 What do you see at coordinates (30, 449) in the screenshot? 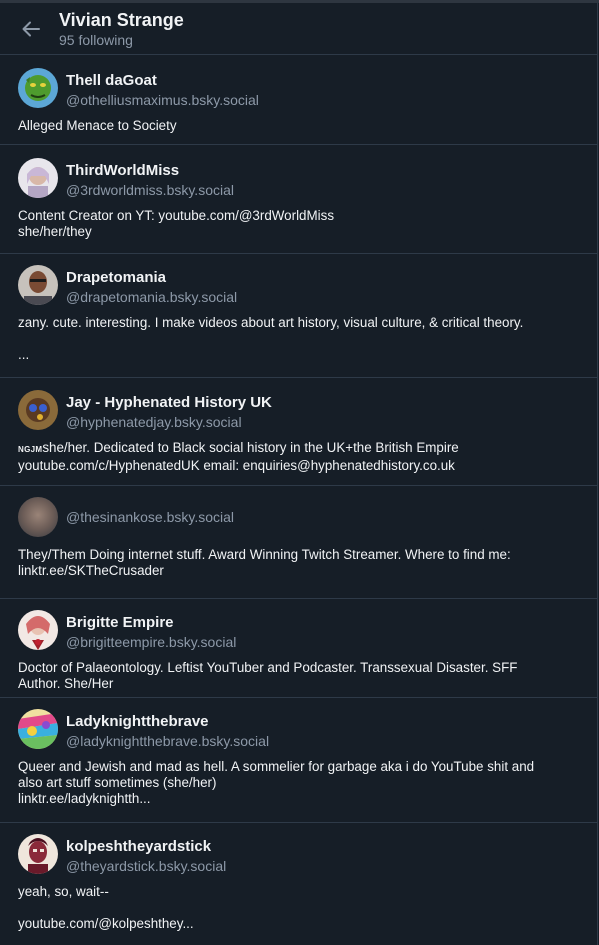
I see `bio-prefix: NGJM` at bounding box center [30, 449].